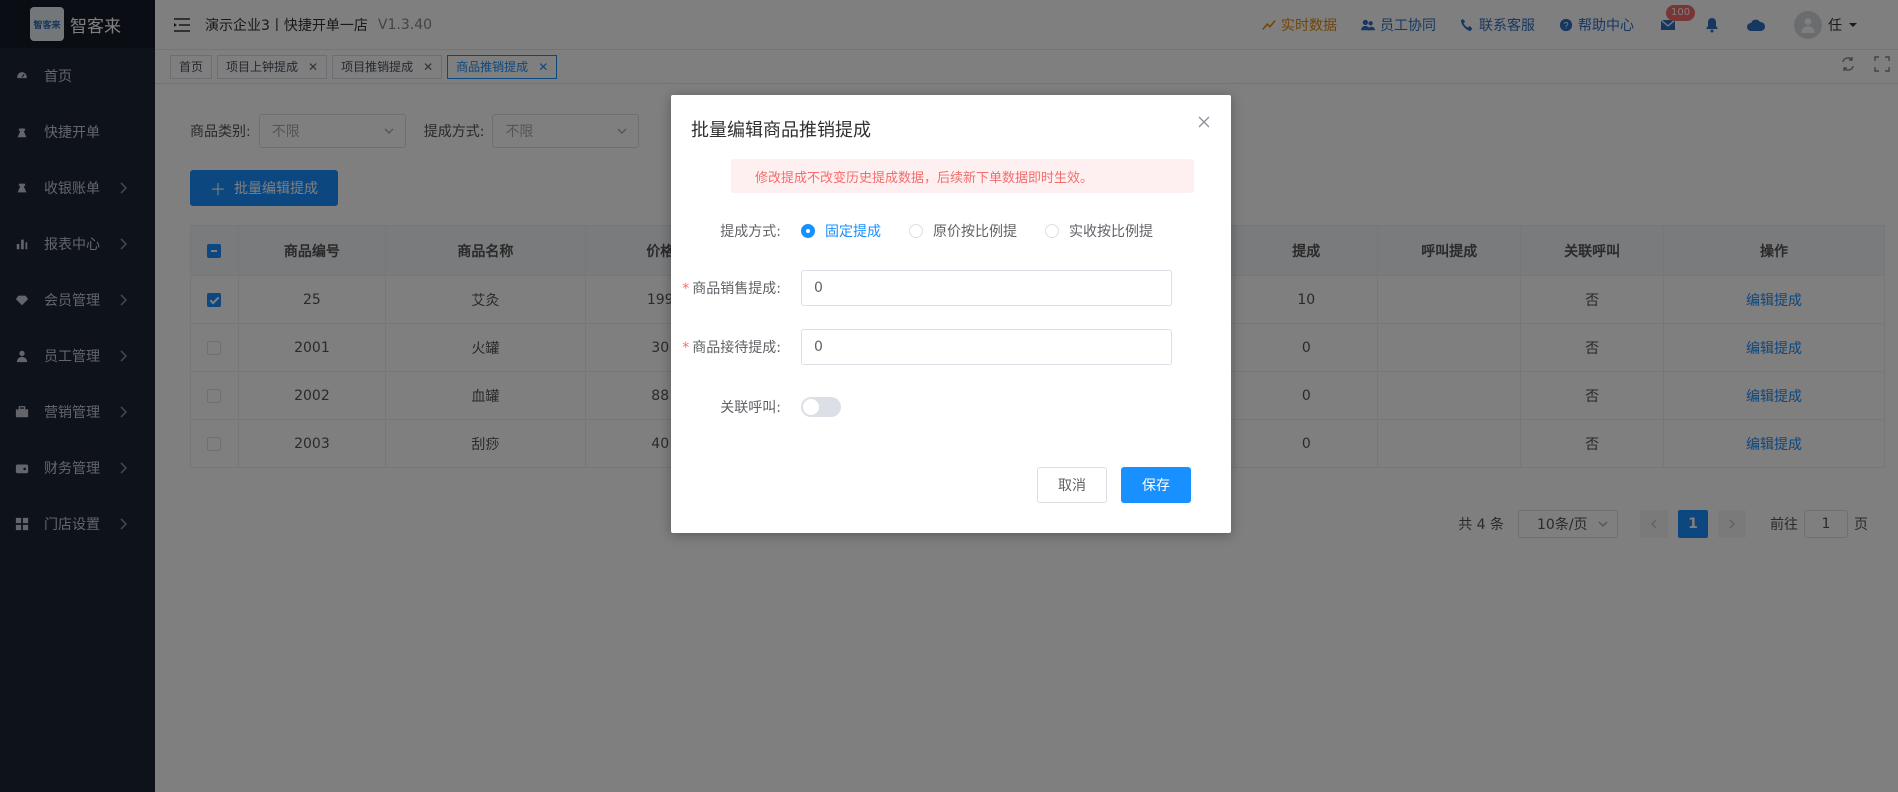  Describe the element at coordinates (1204, 122) in the screenshot. I see `close-icon` at that location.